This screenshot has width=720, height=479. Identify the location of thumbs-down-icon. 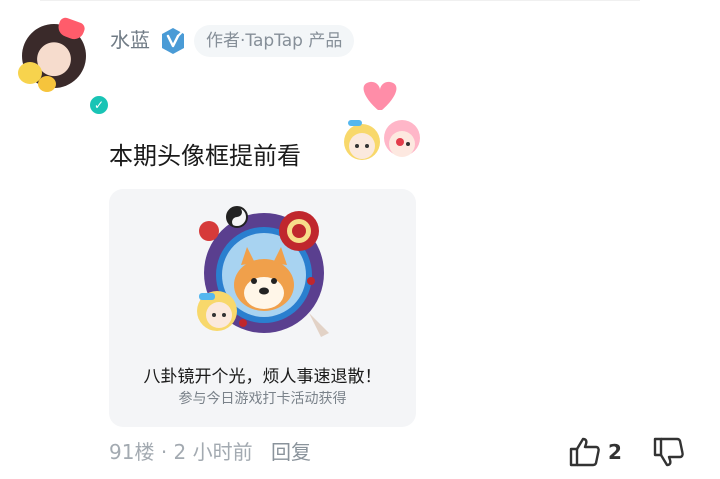
(669, 452).